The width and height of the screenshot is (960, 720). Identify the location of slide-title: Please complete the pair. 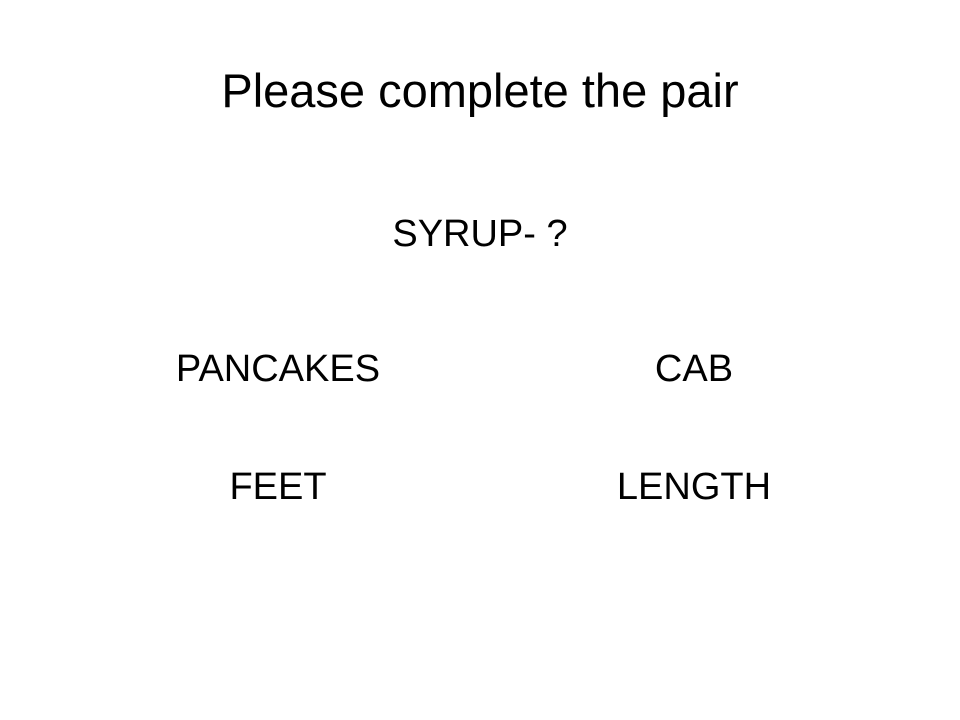
(480, 90).